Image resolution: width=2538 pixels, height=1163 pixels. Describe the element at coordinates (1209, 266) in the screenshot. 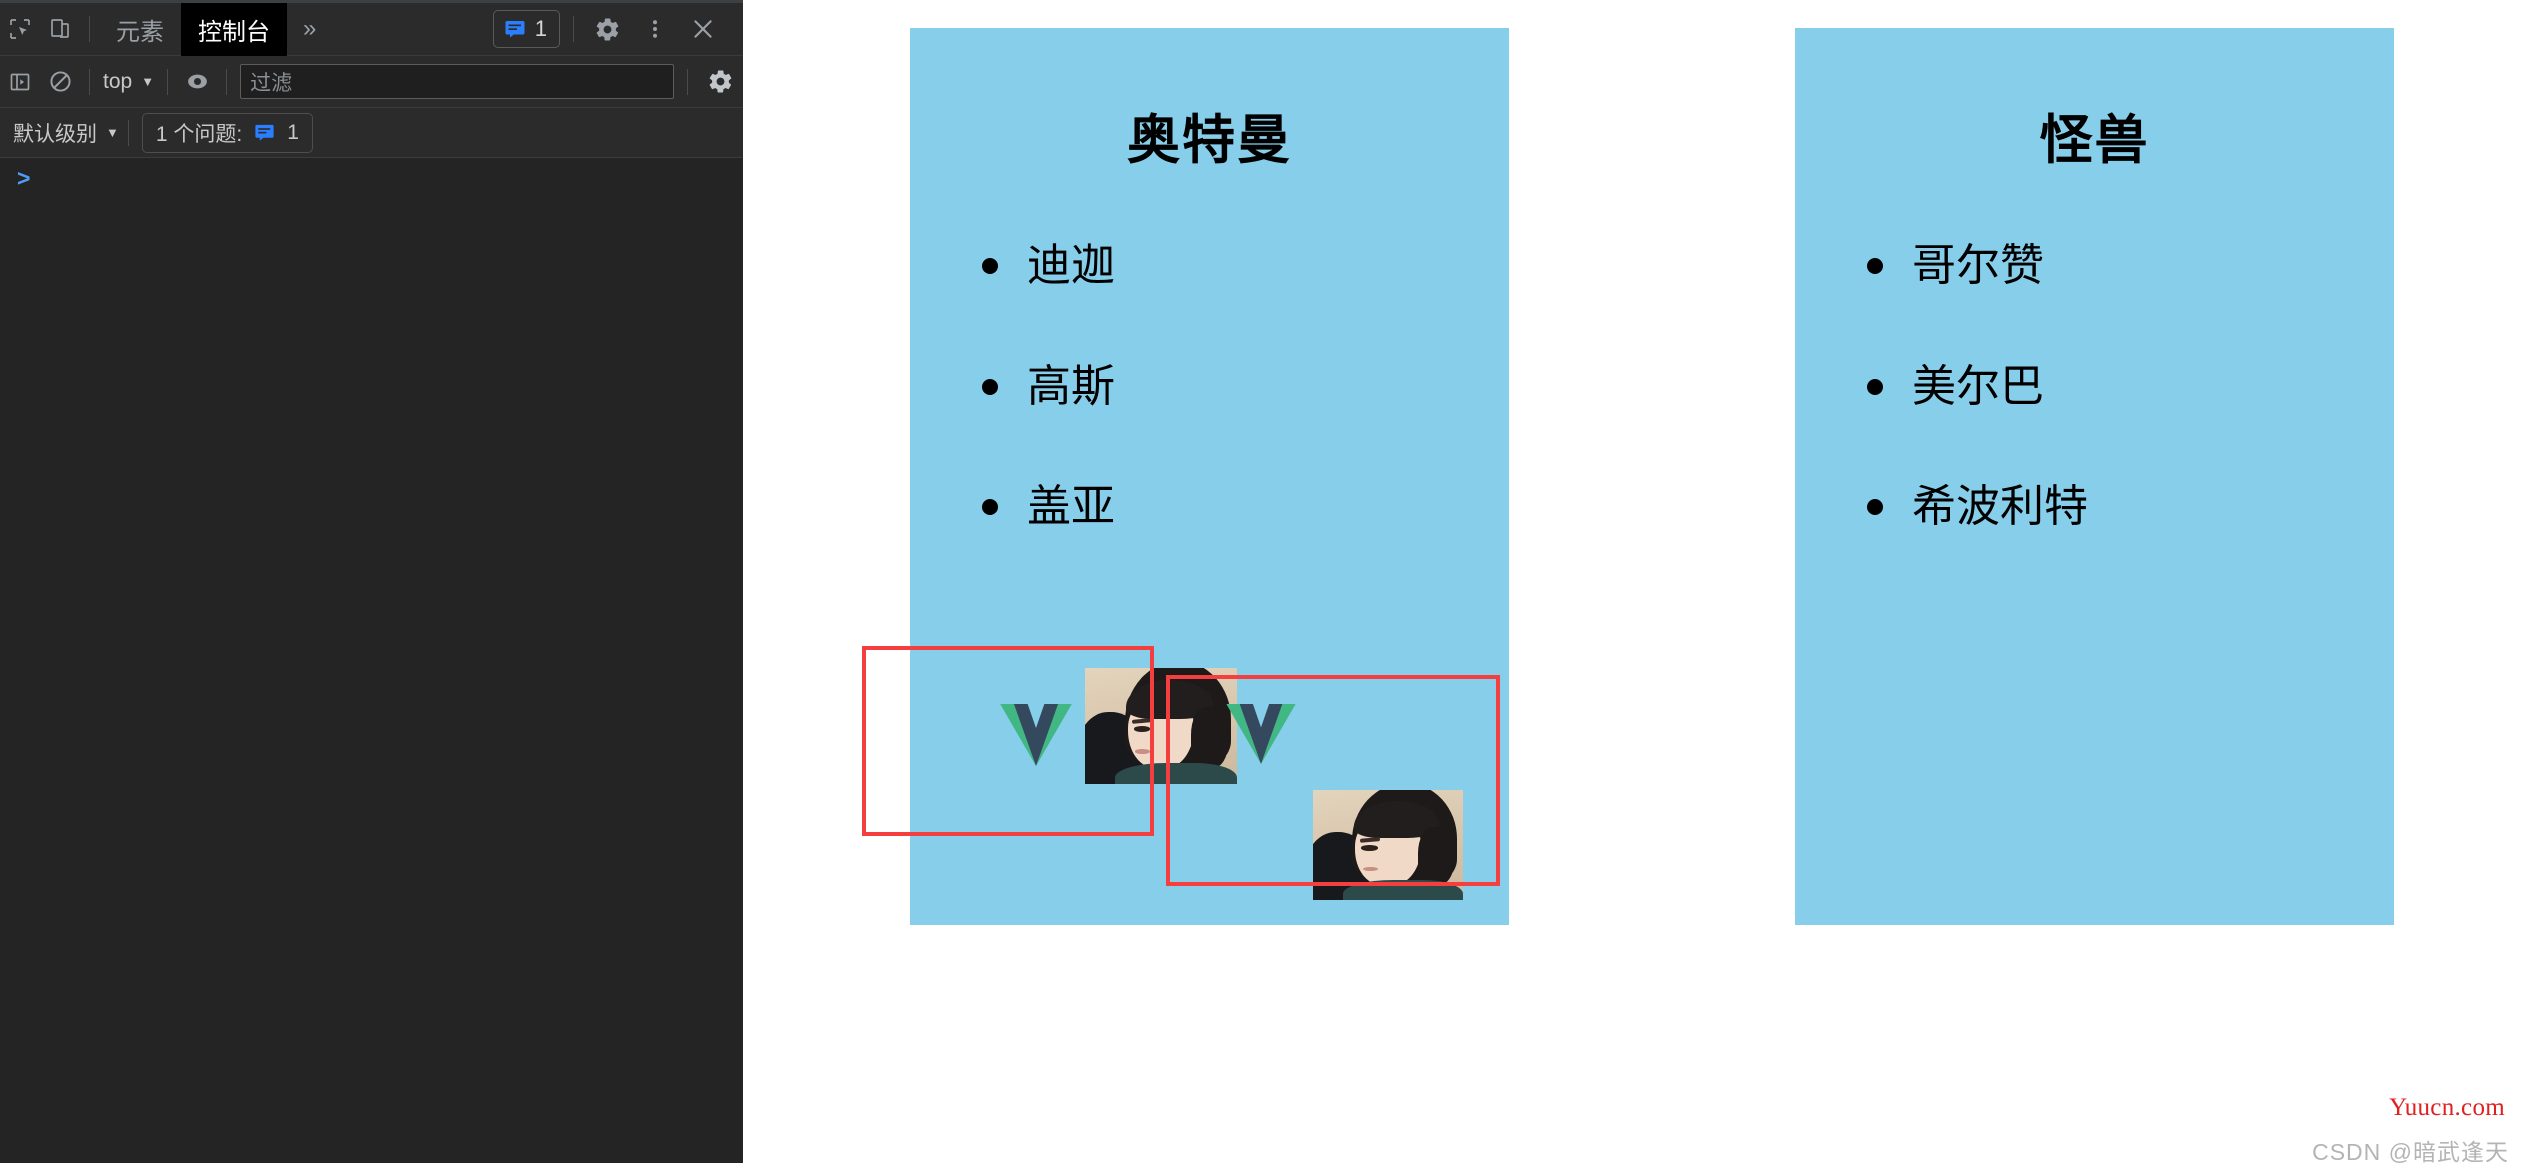

I see `list-item: 迪迦` at that location.